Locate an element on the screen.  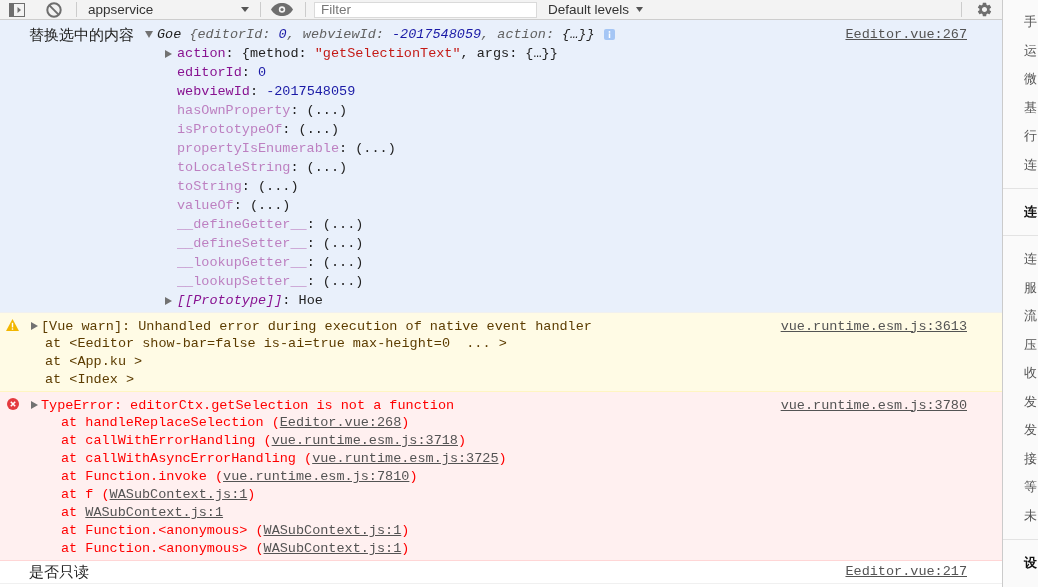
sidebar-item: 基 is located at coordinates (1020, 107).